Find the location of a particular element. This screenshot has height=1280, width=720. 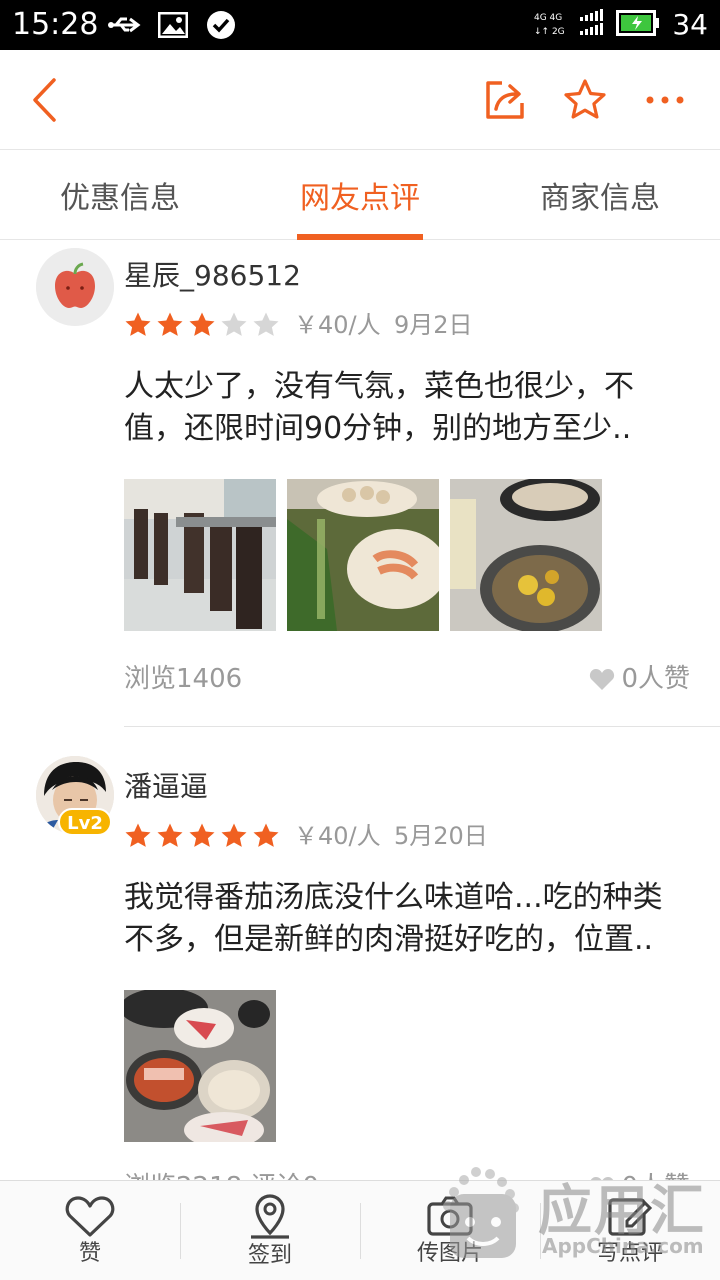

network-signal-icon: 4G 4G ↓↑ 2G is located at coordinates (569, 25).